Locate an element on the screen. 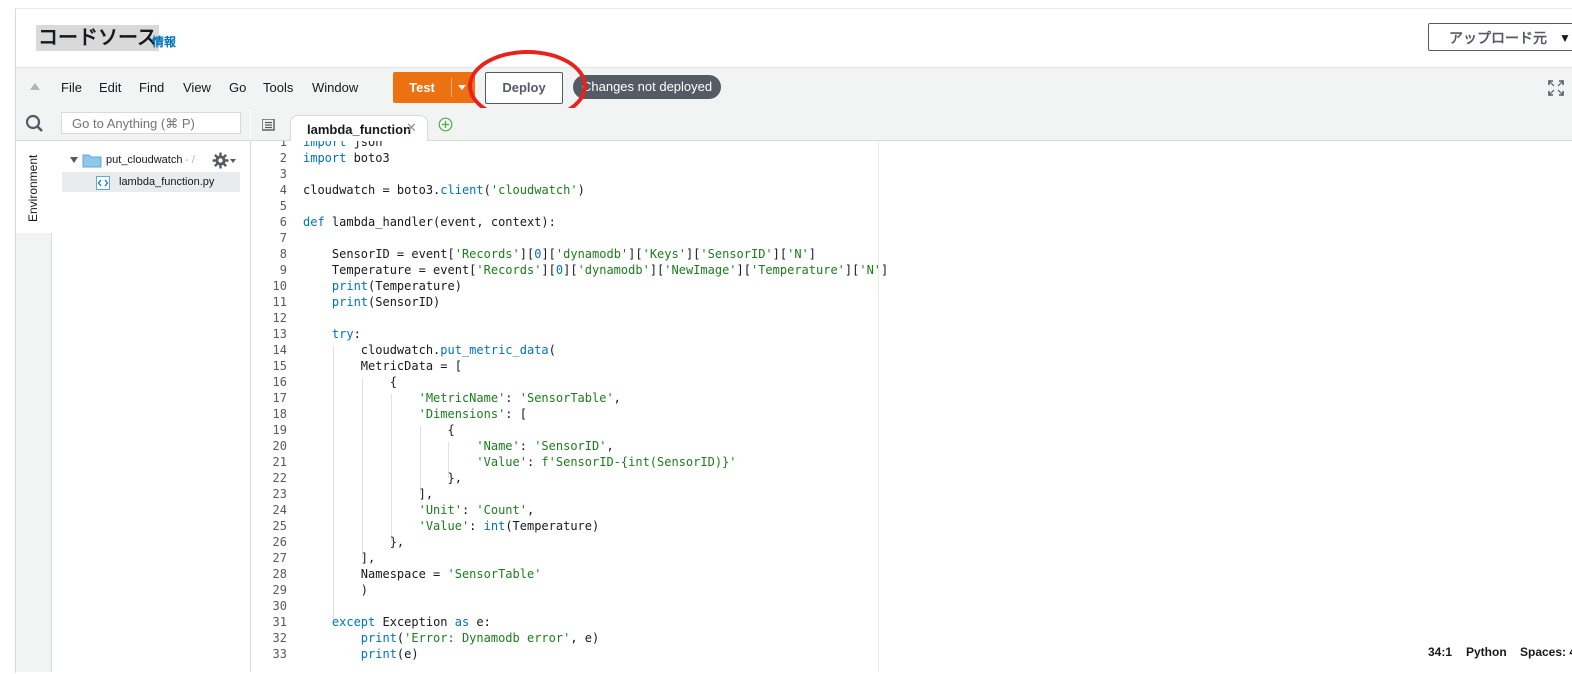 This screenshot has width=1572, height=674. test-button: Test is located at coordinates (434, 87).